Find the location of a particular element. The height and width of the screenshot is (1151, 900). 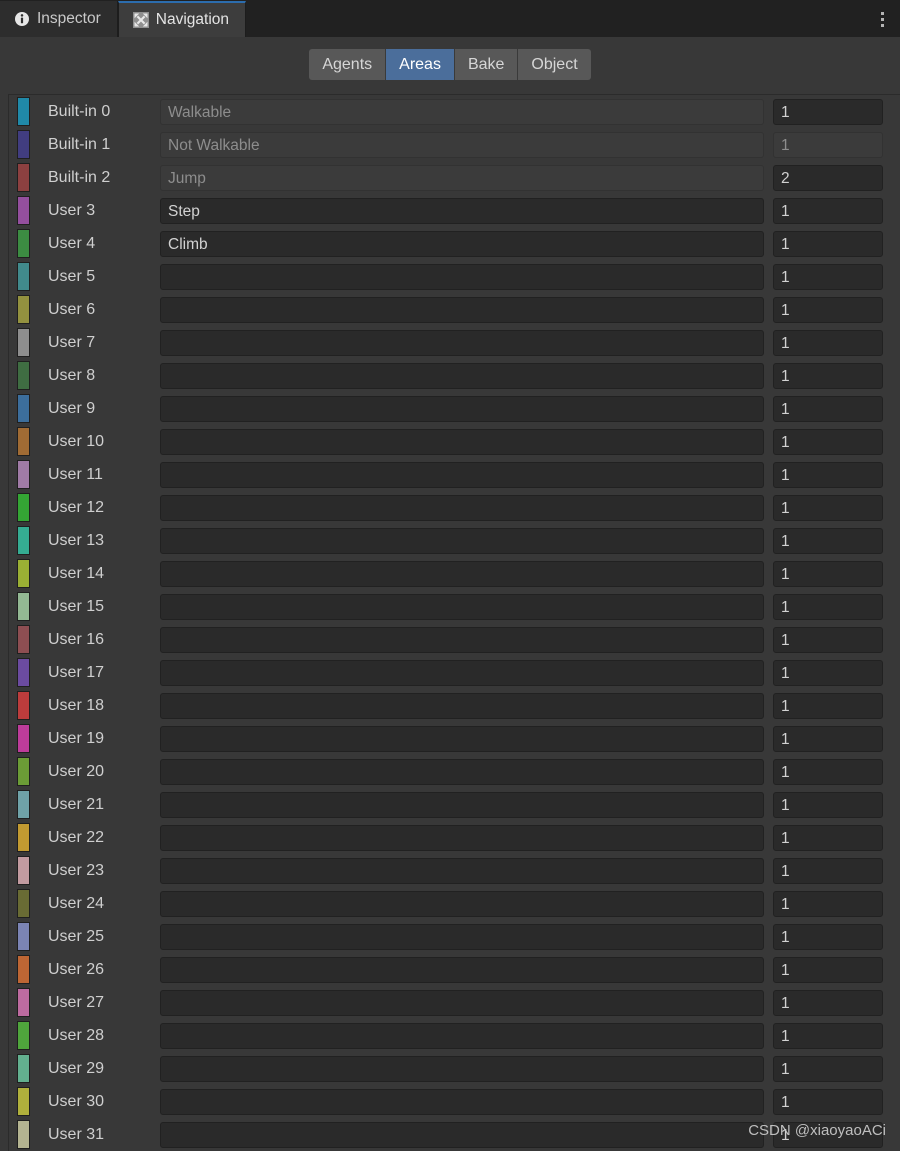

tab-bake: Bake is located at coordinates (486, 64).